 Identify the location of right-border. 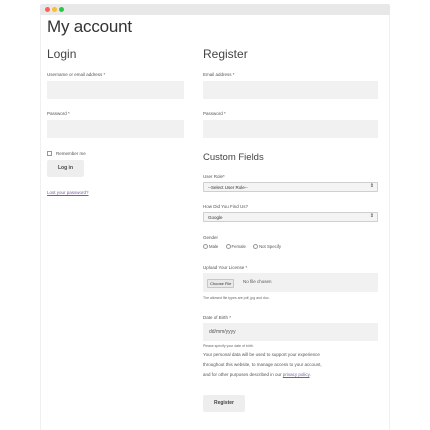
(389, 222).